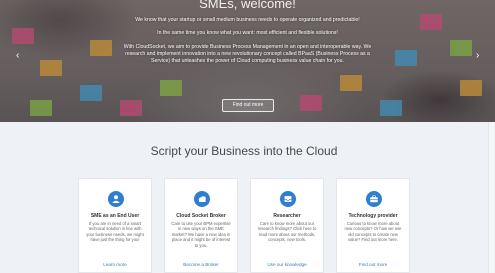  Describe the element at coordinates (244, 151) in the screenshot. I see `section-title: Script your Business into the Cloud` at that location.